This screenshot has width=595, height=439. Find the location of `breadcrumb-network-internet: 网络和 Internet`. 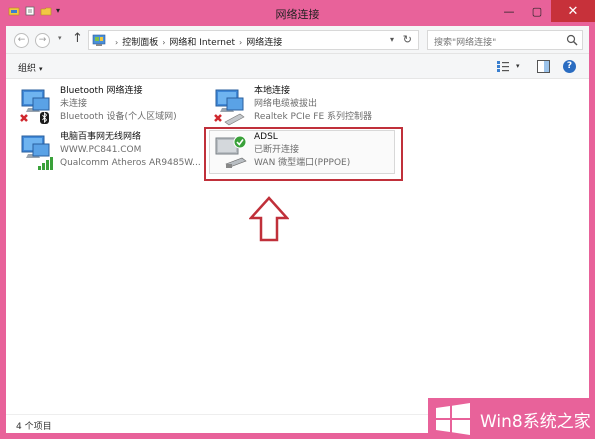

breadcrumb-network-internet: 网络和 Internet is located at coordinates (202, 43).